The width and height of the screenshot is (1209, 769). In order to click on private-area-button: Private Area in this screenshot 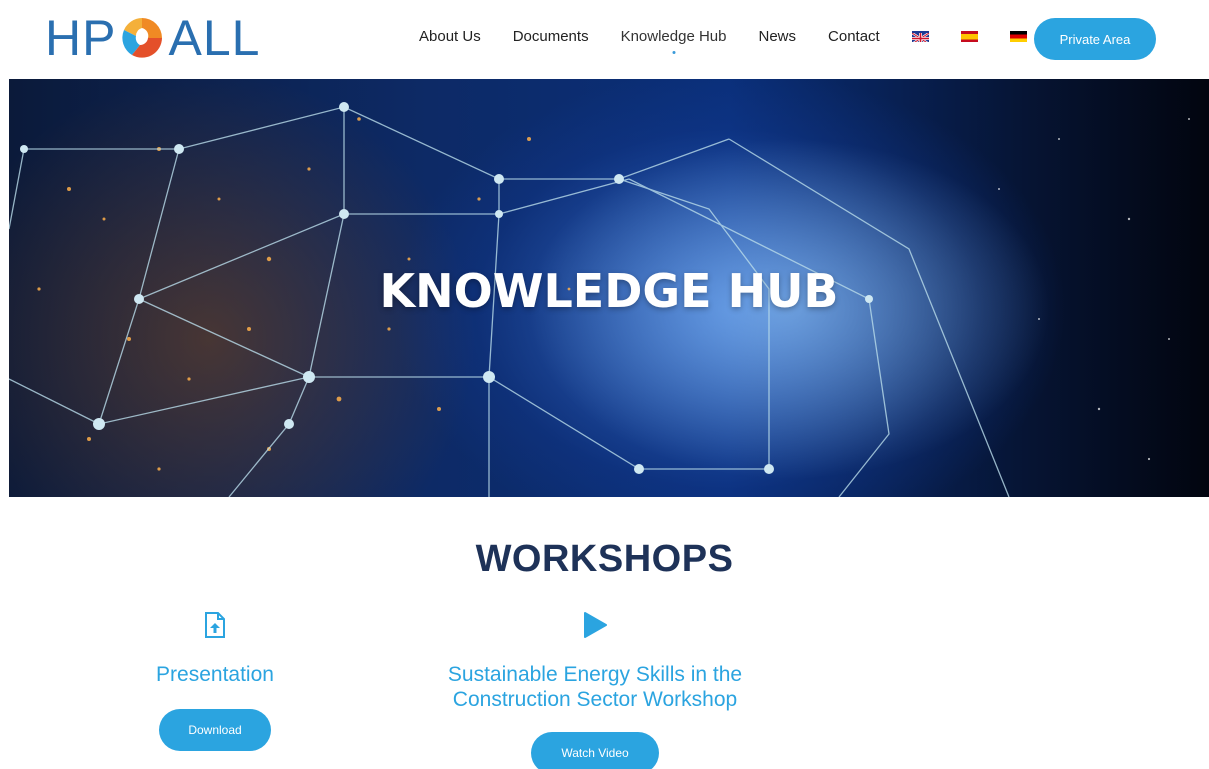, I will do `click(1095, 39)`.